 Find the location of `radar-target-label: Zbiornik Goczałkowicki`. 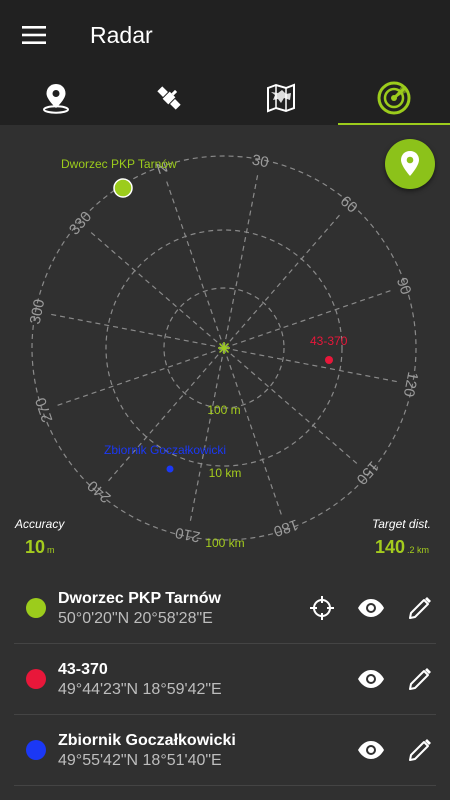

radar-target-label: Zbiornik Goczałkowicki is located at coordinates (165, 450).